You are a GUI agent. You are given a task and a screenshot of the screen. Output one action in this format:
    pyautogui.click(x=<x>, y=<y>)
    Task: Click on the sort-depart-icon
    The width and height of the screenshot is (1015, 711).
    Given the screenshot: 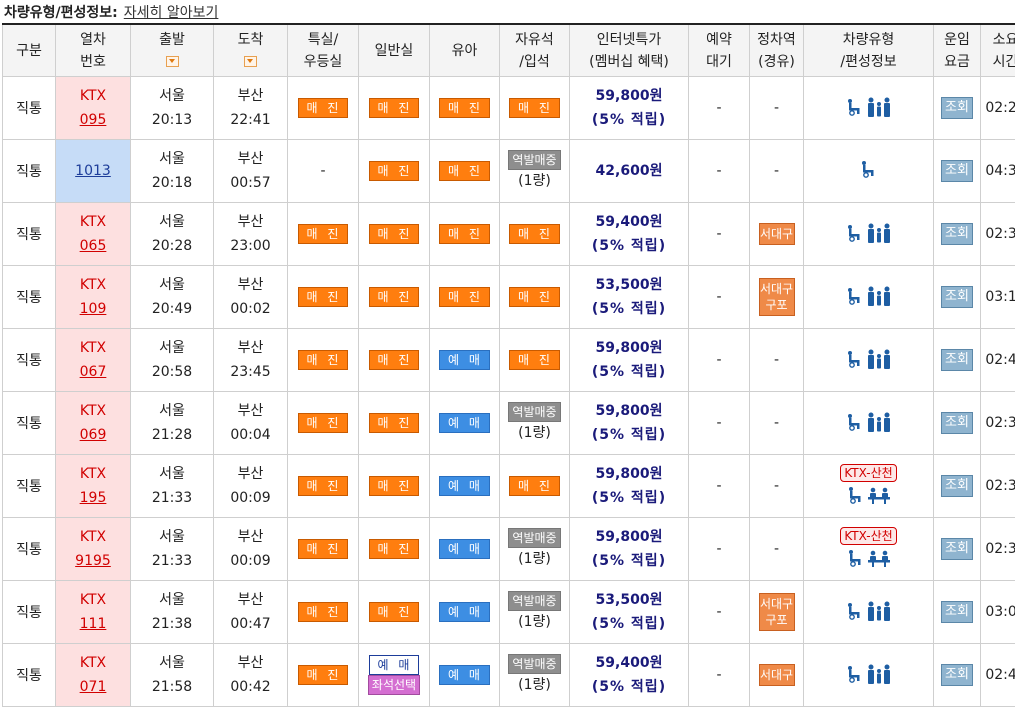 What is the action you would take?
    pyautogui.click(x=172, y=61)
    